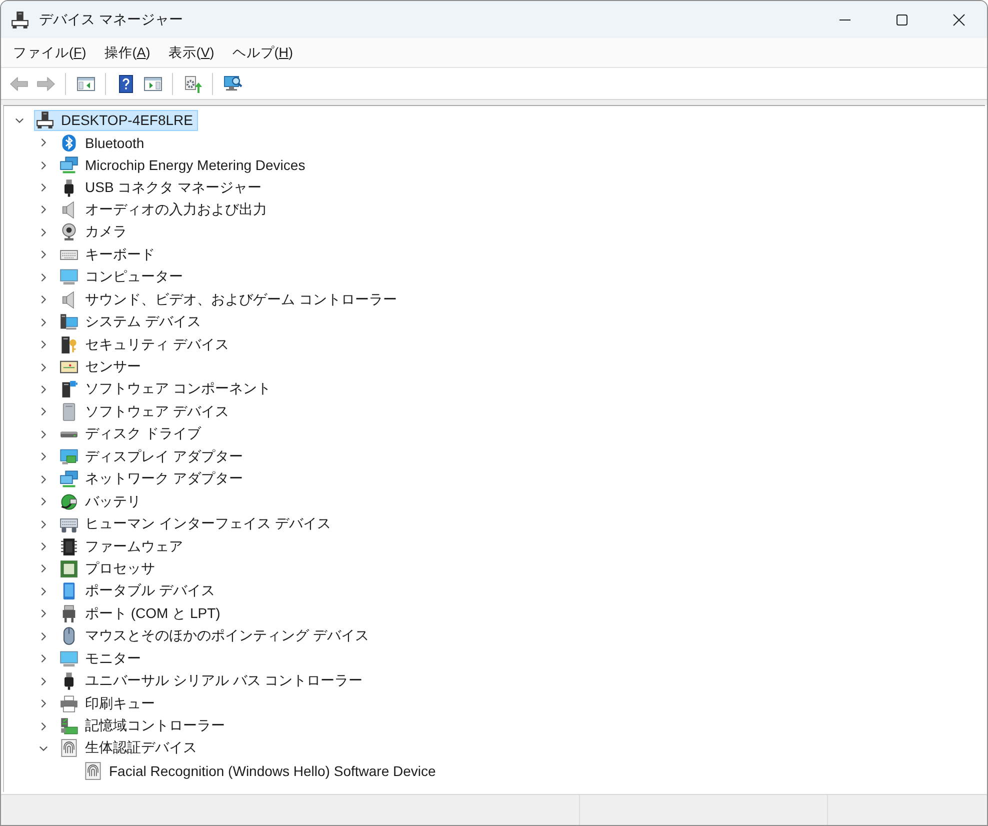 This screenshot has height=826, width=988. I want to click on printer-icon, so click(69, 703).